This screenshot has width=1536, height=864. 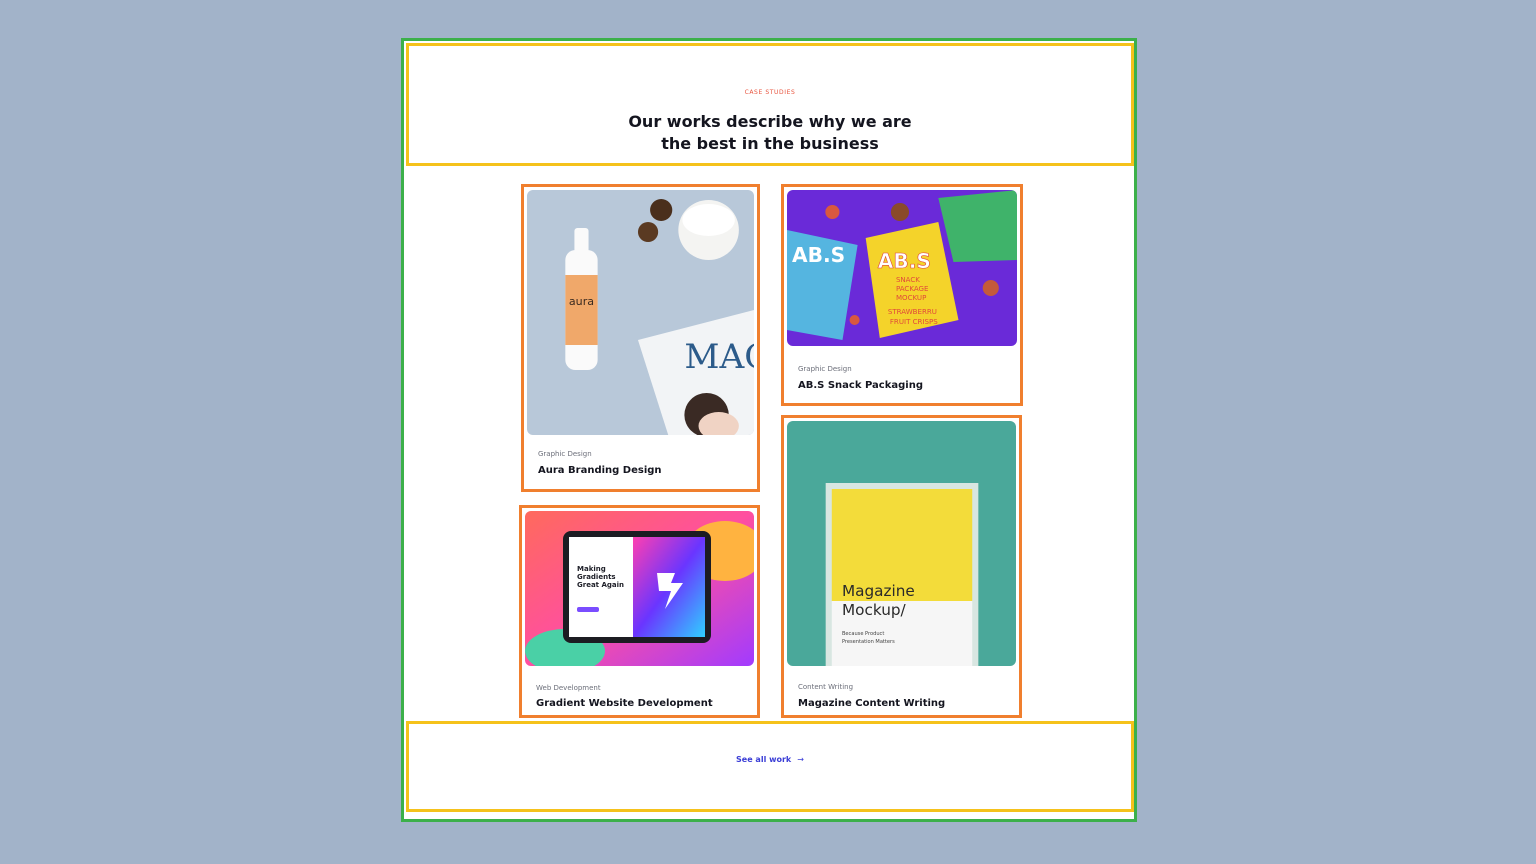 I want to click on yellow-bag-line-2: PACKAGE, so click(x=912, y=288).